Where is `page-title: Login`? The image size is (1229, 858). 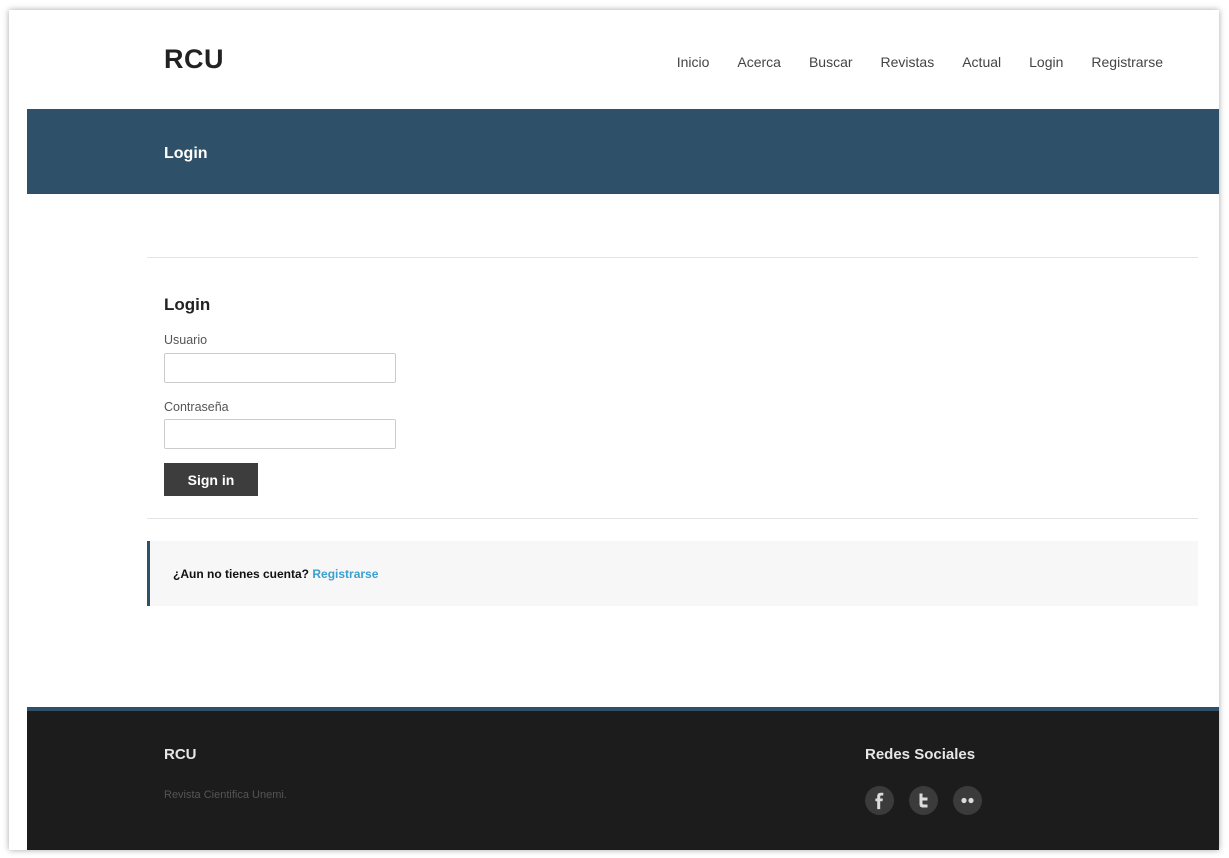 page-title: Login is located at coordinates (186, 153).